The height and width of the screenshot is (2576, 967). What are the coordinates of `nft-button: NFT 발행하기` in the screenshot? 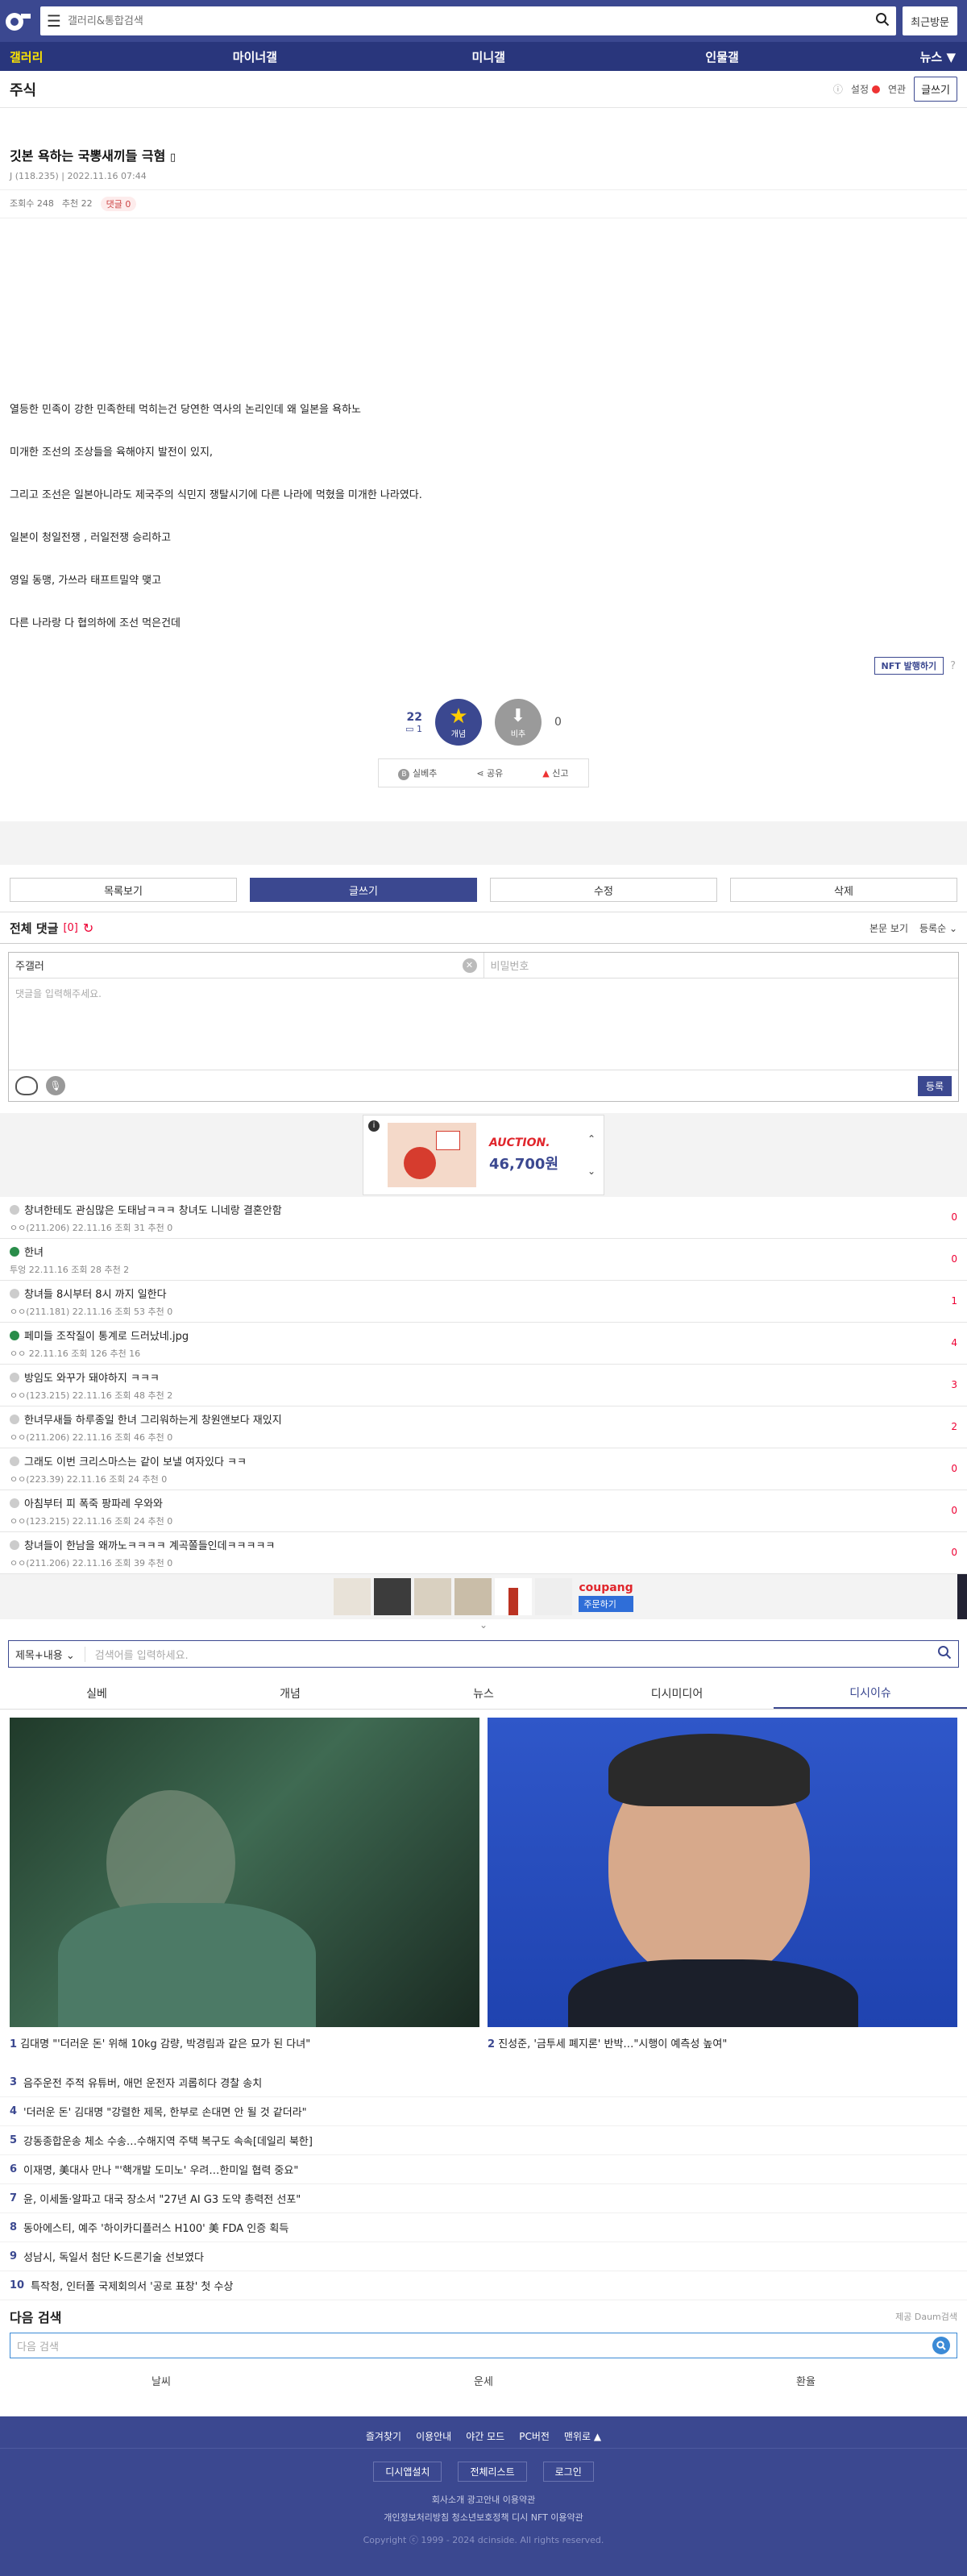 It's located at (909, 666).